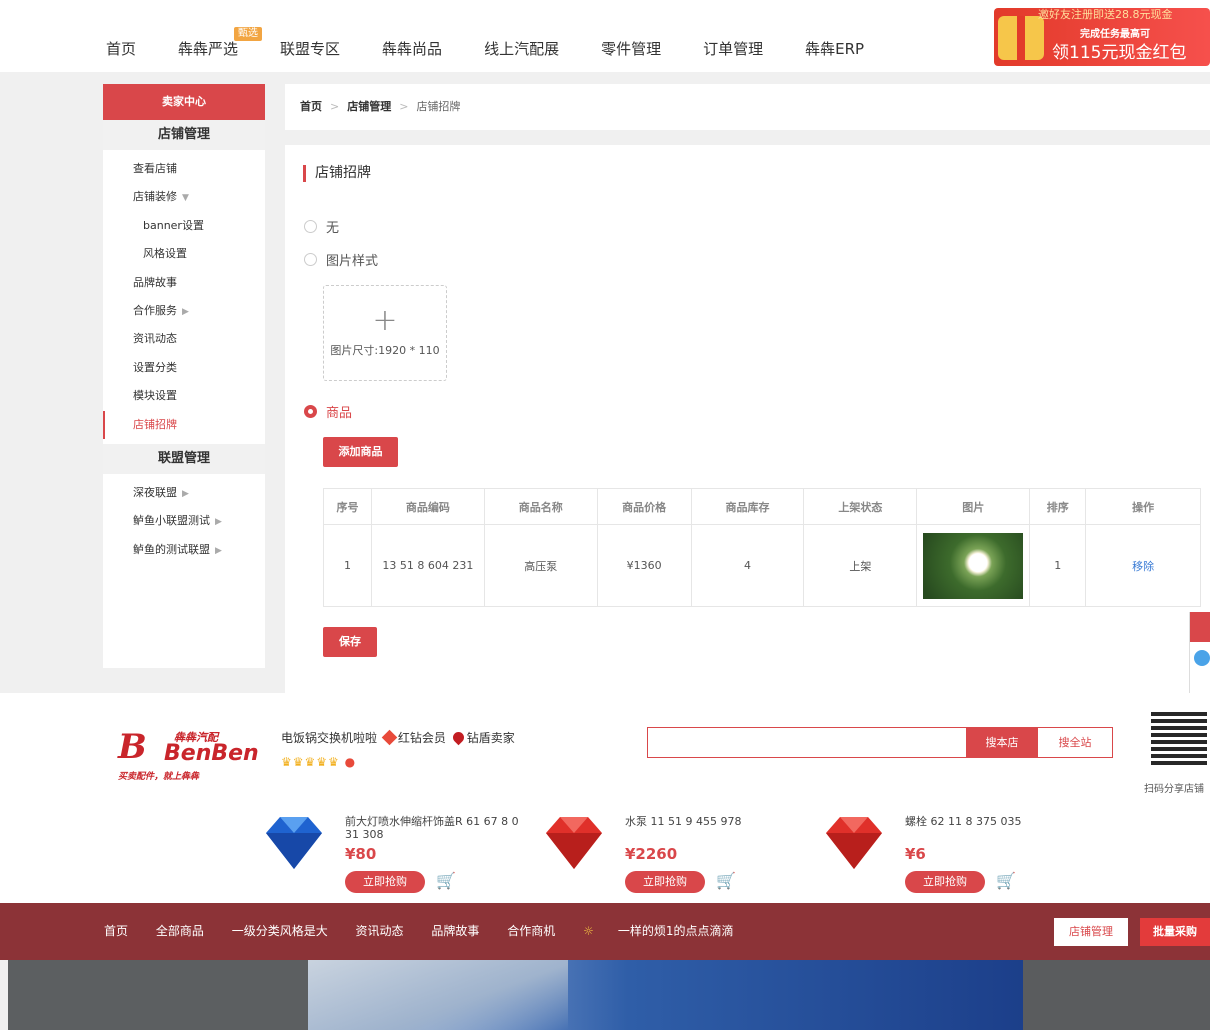 This screenshot has height=1030, width=1210. Describe the element at coordinates (155, 168) in the screenshot. I see `sidebar-item-label: 查看店铺` at that location.